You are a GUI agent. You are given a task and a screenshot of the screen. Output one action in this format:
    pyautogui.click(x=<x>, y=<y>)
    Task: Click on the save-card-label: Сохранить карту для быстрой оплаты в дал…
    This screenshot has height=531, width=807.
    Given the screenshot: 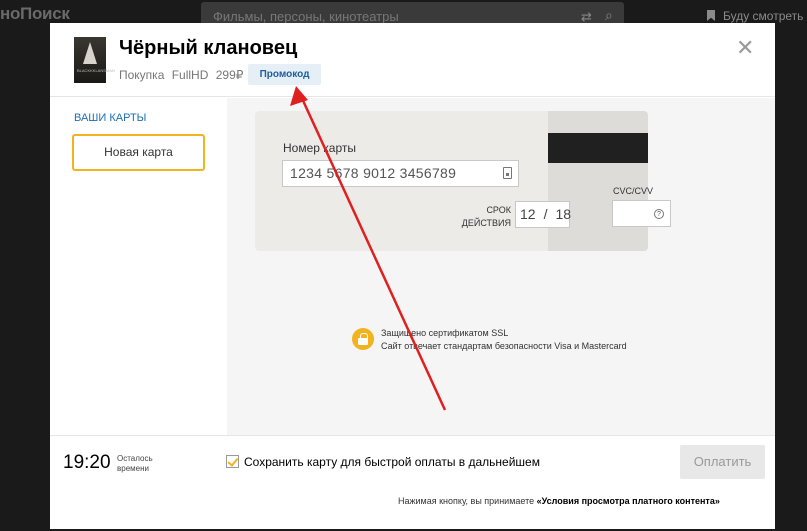 What is the action you would take?
    pyautogui.click(x=392, y=462)
    